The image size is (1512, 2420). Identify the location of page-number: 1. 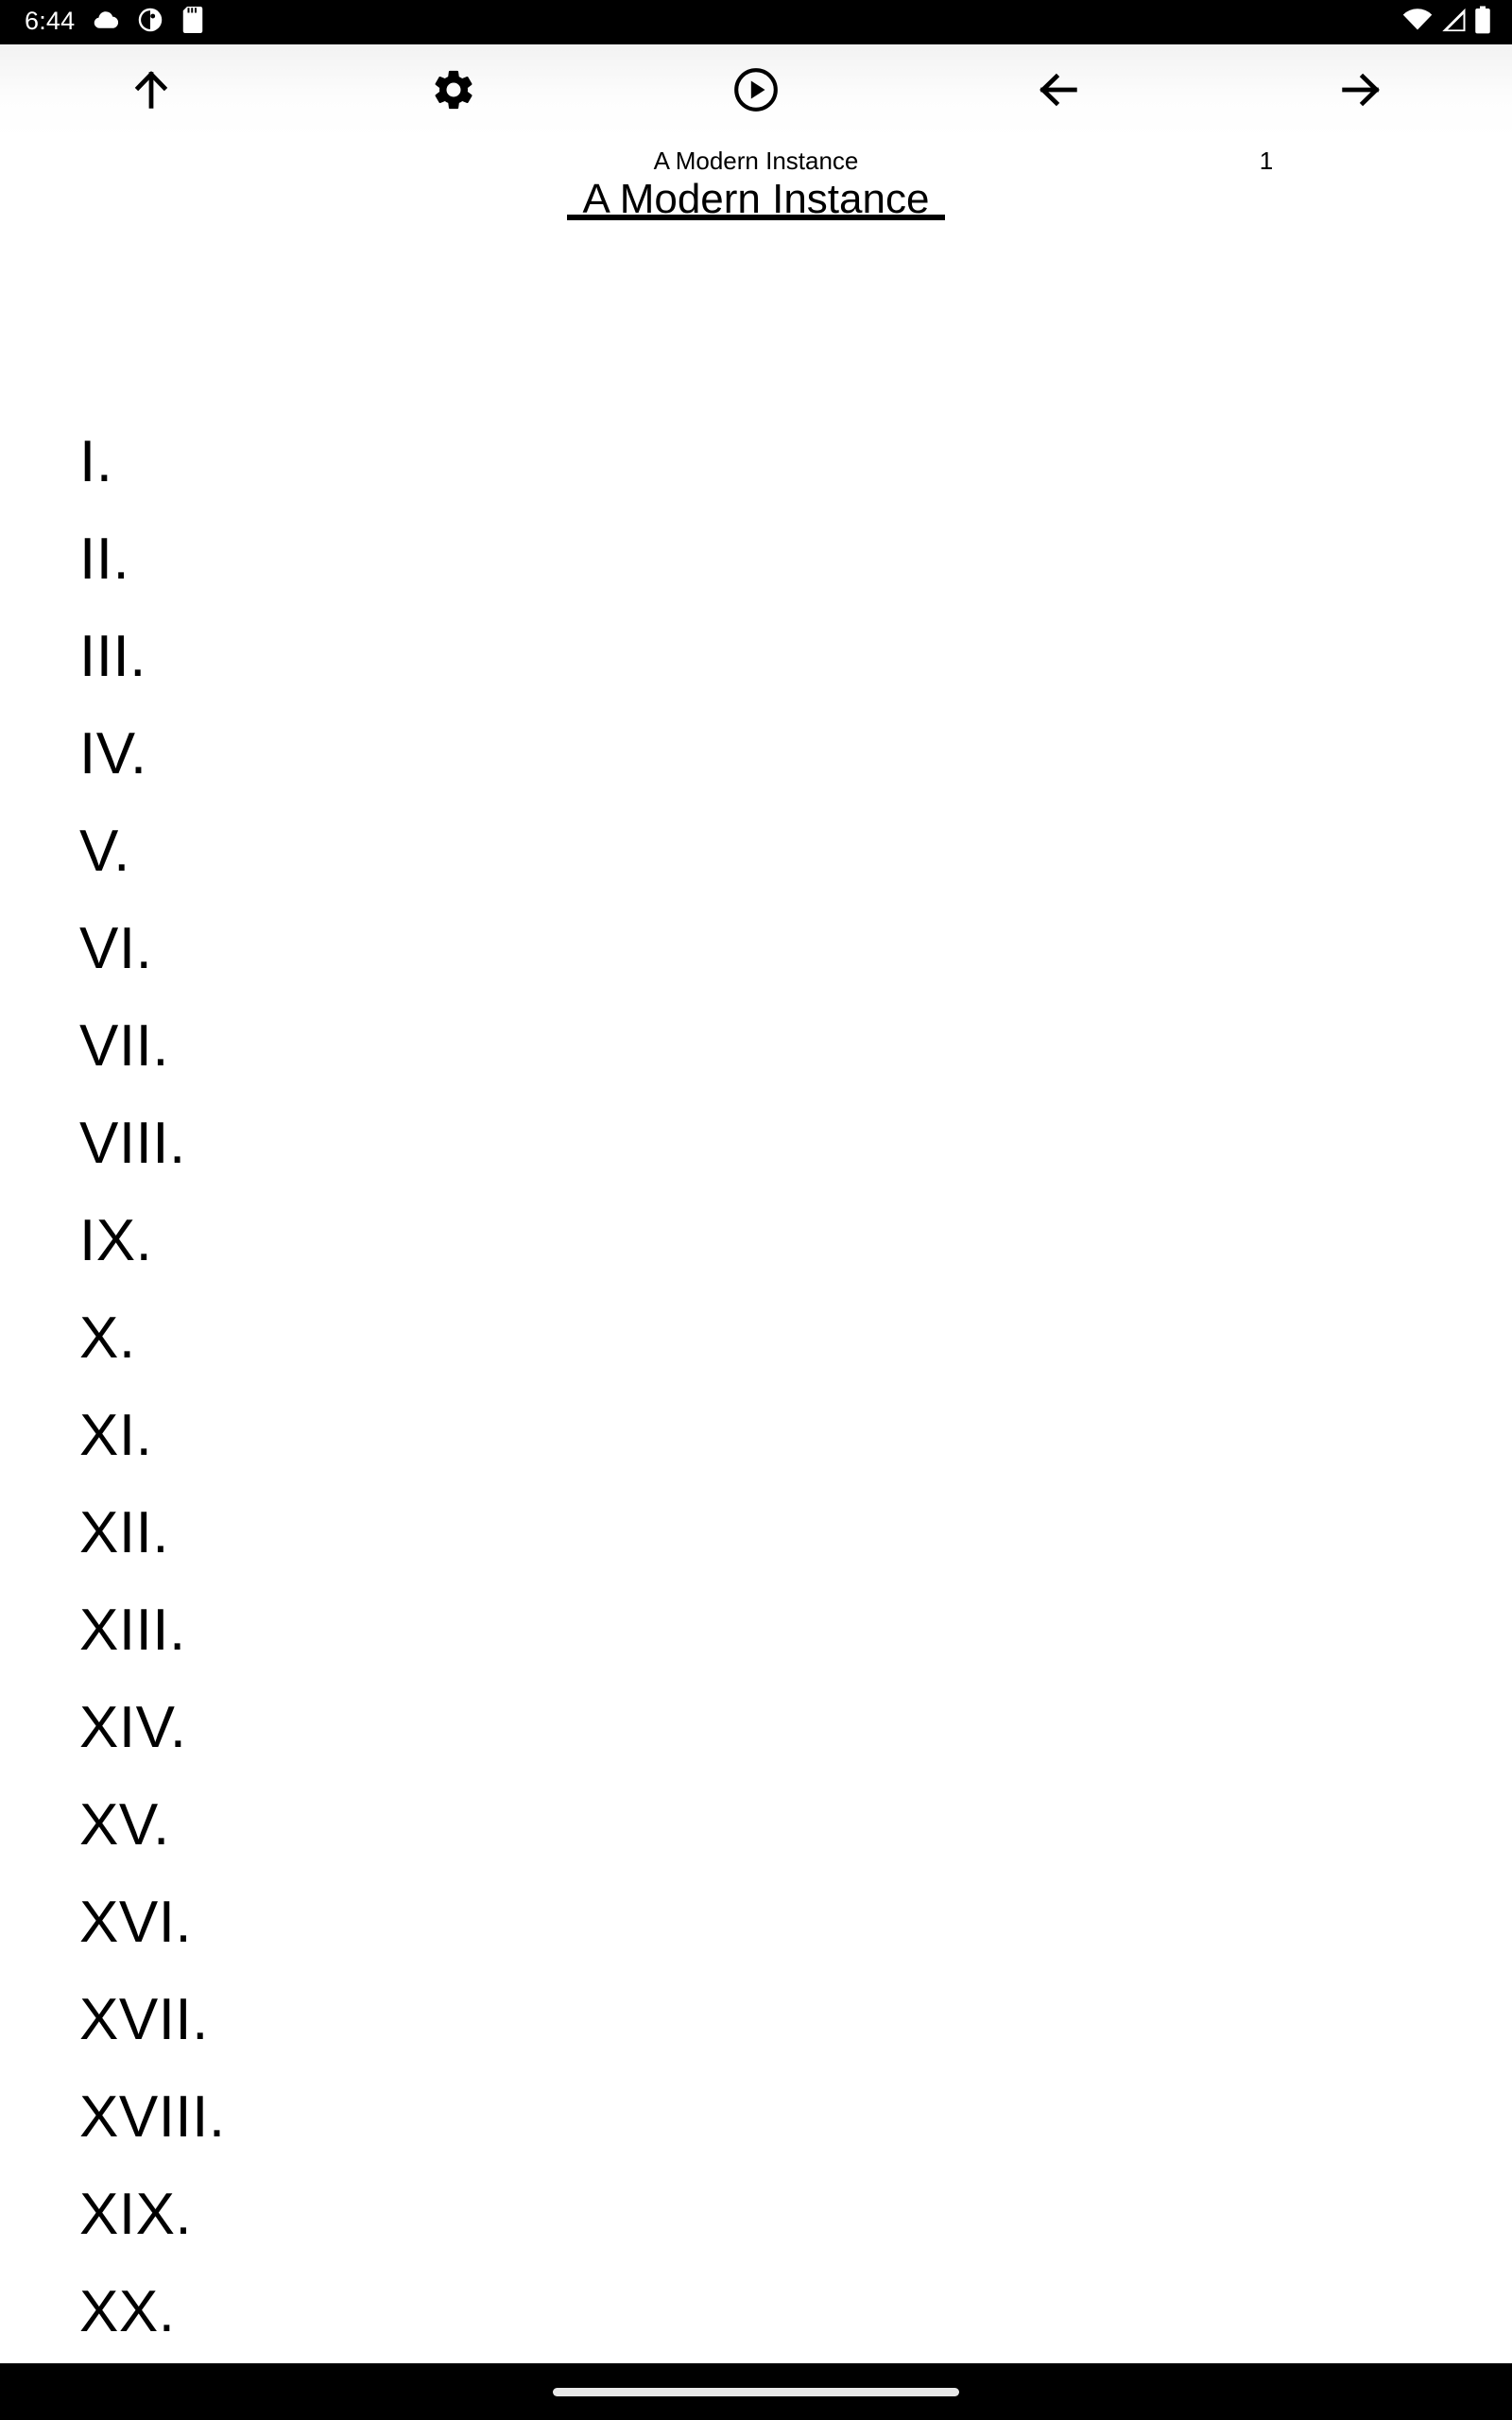
(1266, 161).